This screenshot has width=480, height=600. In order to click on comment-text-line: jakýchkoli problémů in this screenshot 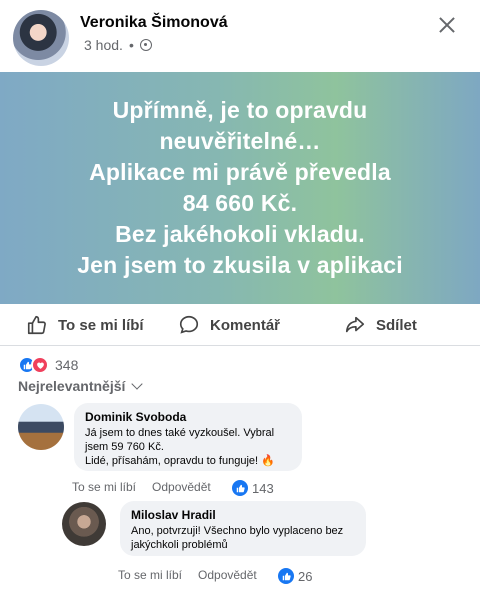, I will do `click(179, 545)`.